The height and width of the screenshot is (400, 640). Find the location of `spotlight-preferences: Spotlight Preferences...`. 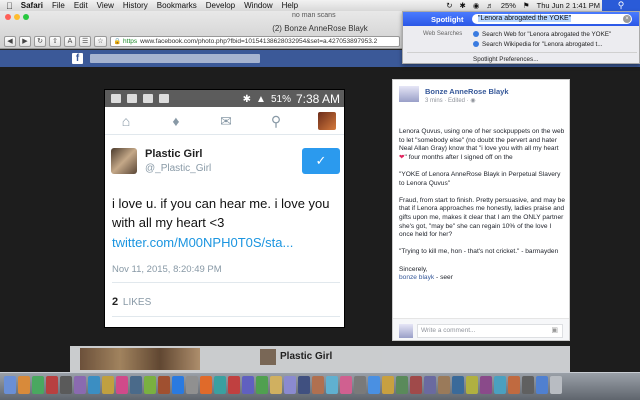

spotlight-preferences: Spotlight Preferences... is located at coordinates (505, 59).